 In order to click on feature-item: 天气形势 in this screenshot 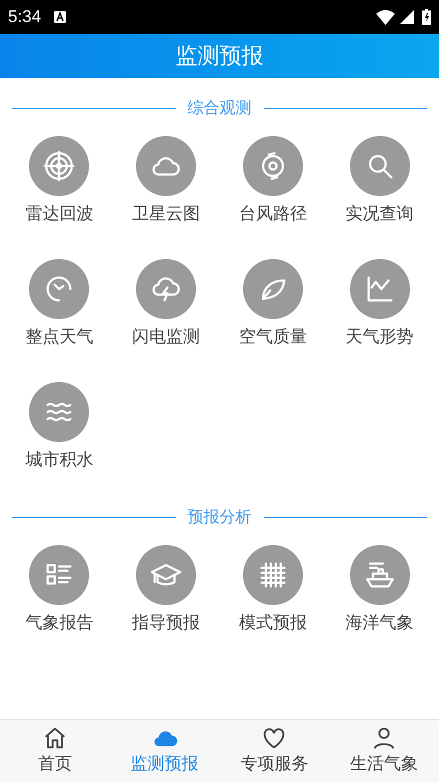, I will do `click(379, 312)`.